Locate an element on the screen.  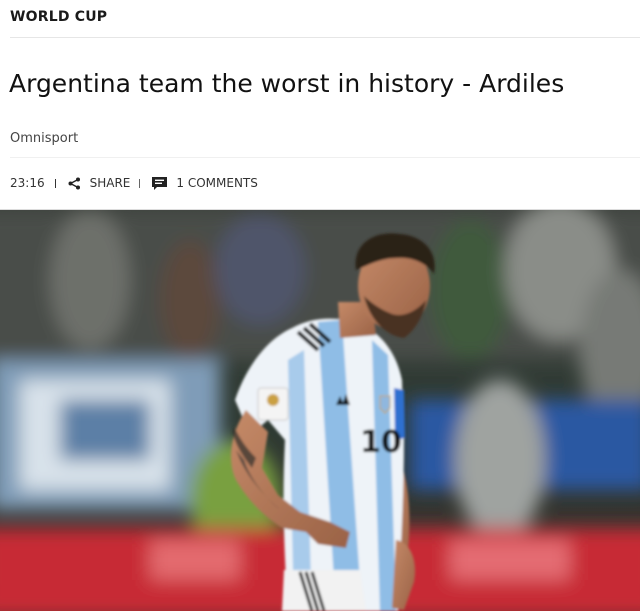
publish-time: 23:16 is located at coordinates (27, 183).